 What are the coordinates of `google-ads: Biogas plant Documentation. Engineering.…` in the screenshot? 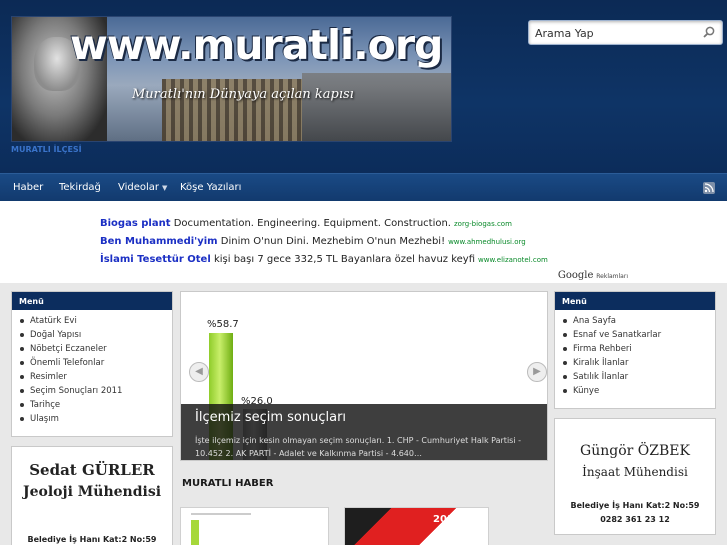 It's located at (363, 248).